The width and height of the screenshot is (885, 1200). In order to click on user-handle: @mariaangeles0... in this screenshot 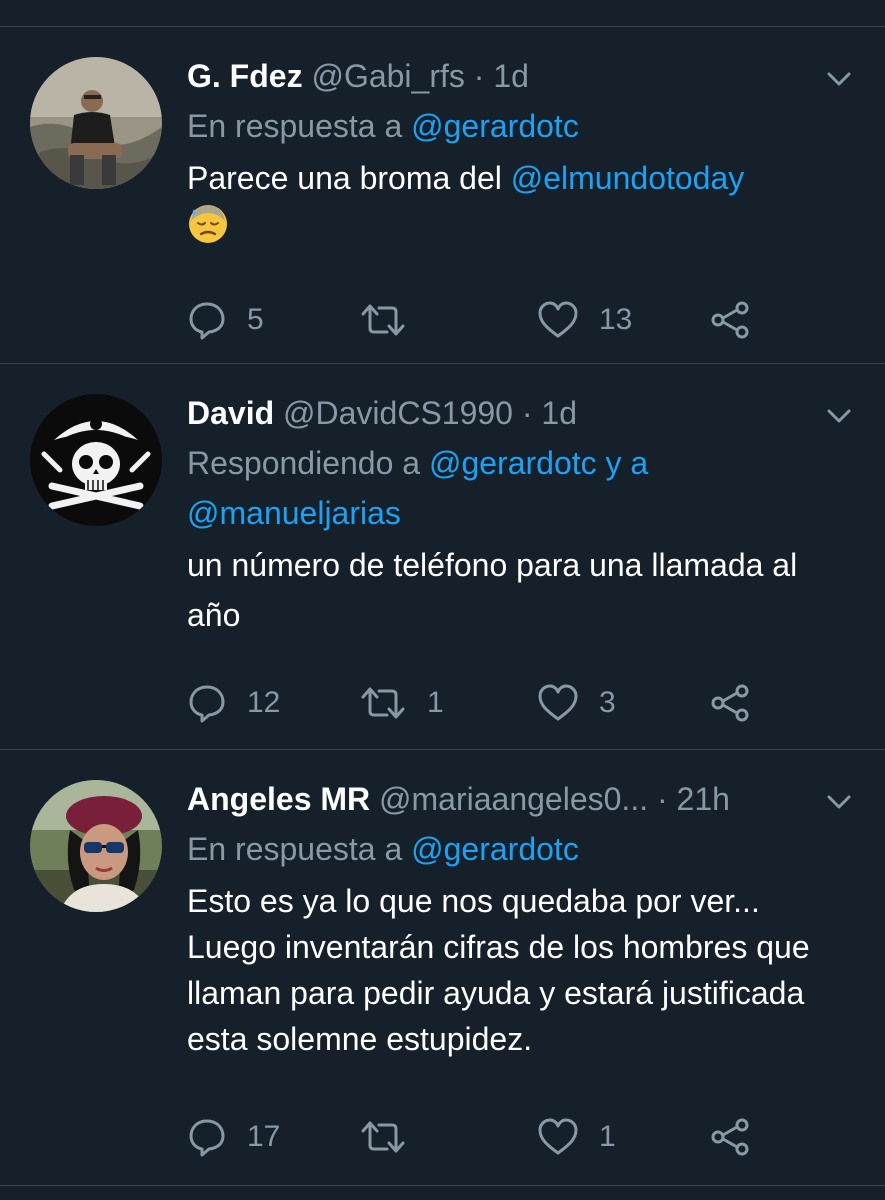, I will do `click(513, 799)`.